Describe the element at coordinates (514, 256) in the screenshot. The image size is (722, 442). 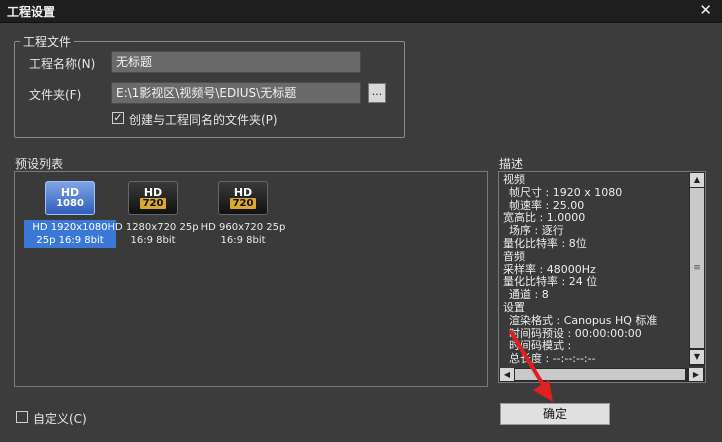
I see `description-line: 音频` at that location.